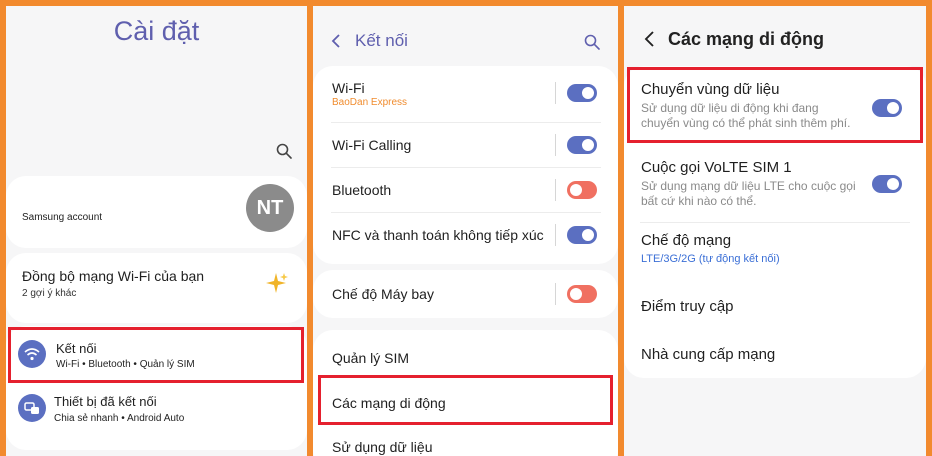  I want to click on wifi-calling-toggle, so click(582, 145).